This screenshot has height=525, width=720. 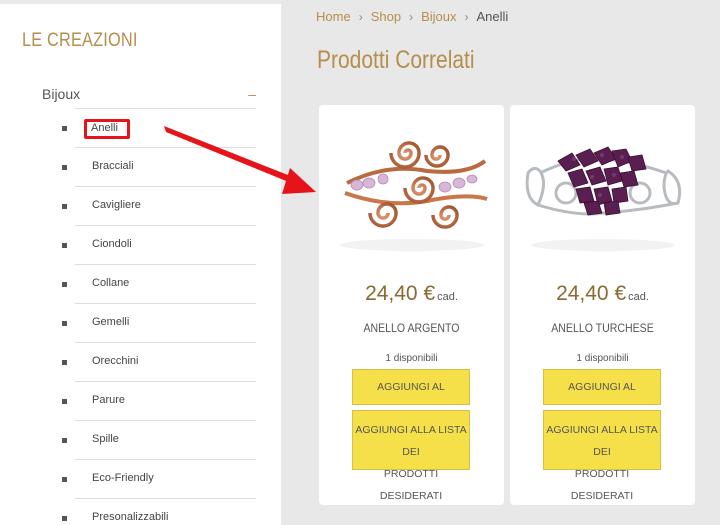 I want to click on sidebar-item-presonalizzabili: Presonalizzabili, so click(x=140, y=512).